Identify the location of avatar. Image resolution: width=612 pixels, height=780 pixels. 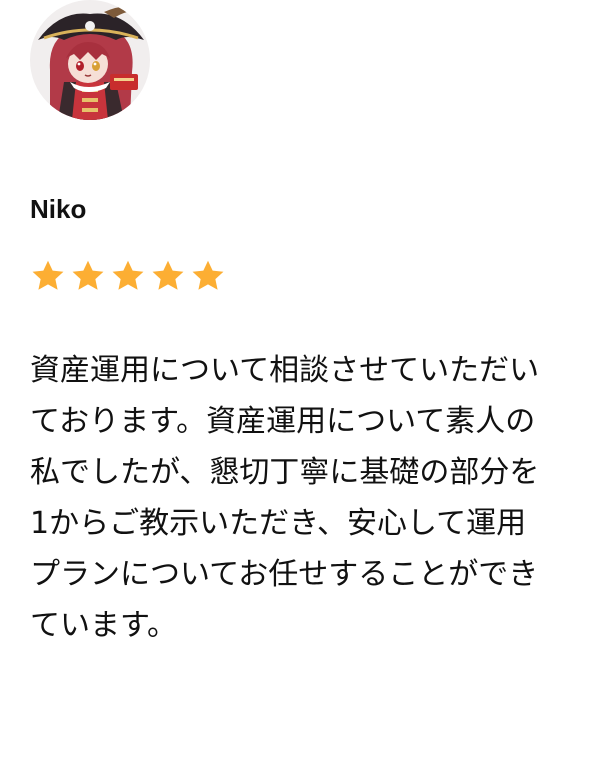
(90, 60).